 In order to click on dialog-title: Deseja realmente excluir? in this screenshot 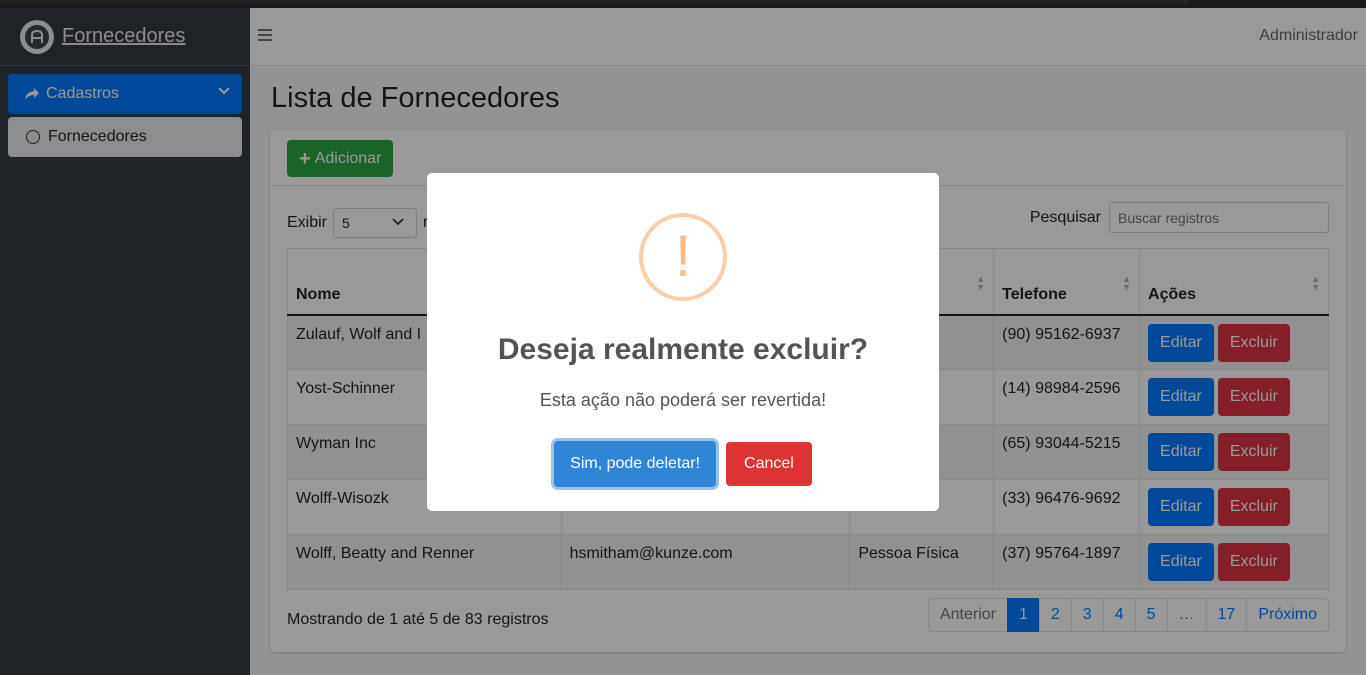, I will do `click(683, 349)`.